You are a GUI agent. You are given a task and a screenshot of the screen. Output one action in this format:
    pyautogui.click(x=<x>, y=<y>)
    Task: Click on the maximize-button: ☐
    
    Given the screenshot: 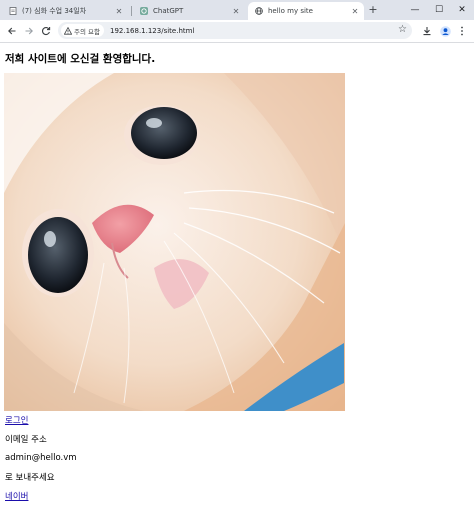 What is the action you would take?
    pyautogui.click(x=439, y=10)
    